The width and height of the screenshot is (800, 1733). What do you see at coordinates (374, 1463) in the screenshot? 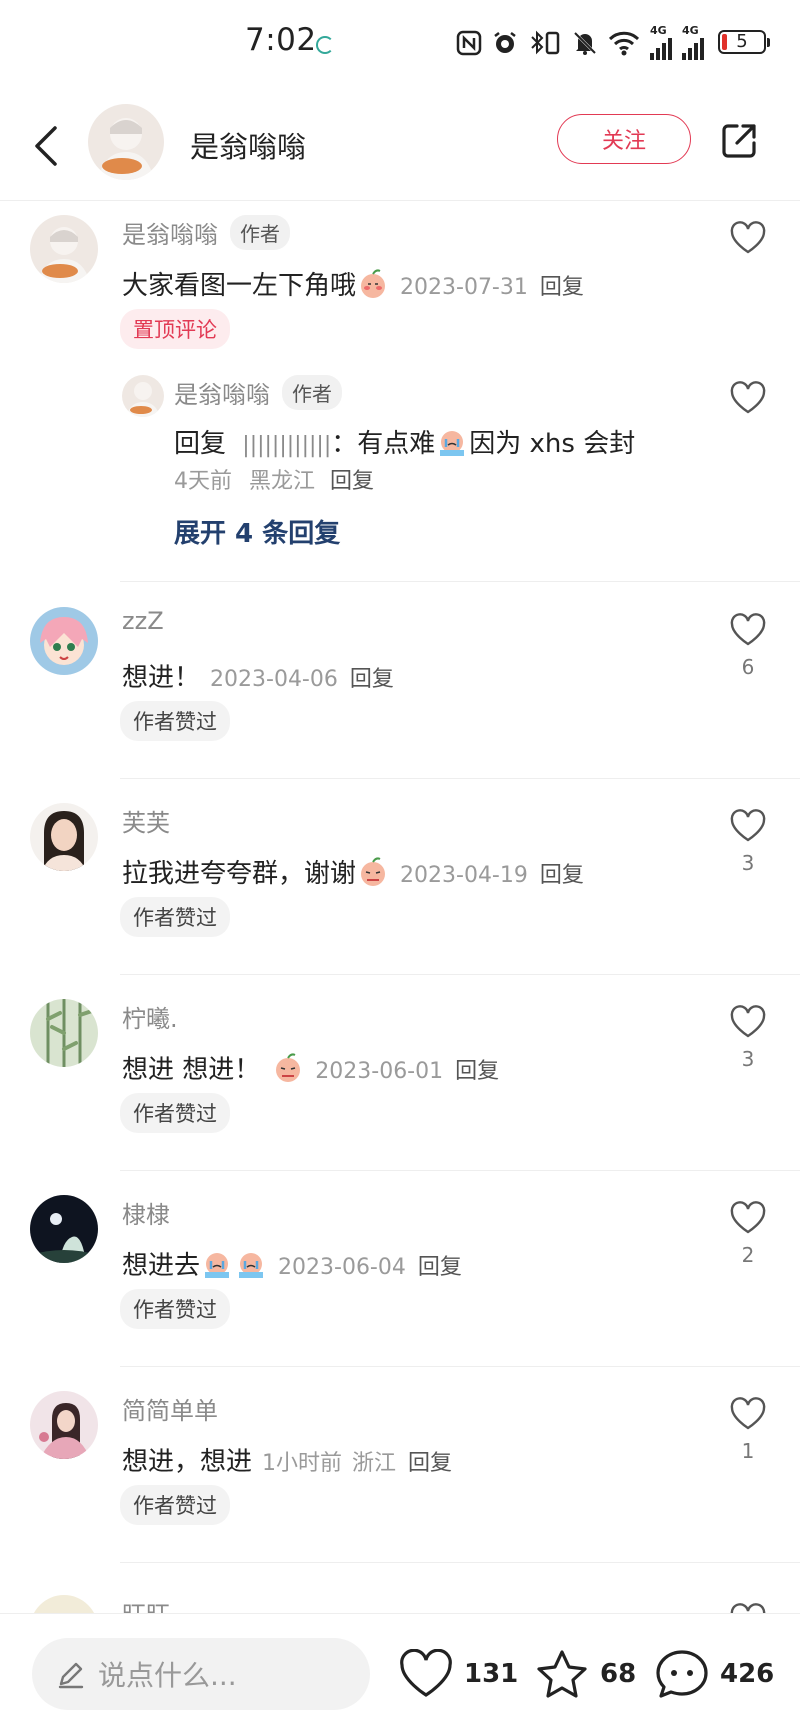
I see `comment-location: 浙江` at bounding box center [374, 1463].